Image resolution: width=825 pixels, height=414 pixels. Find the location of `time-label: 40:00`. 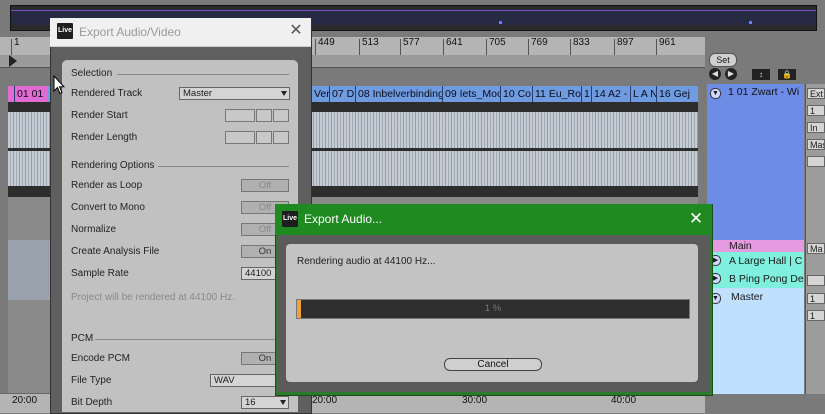

time-label: 40:00 is located at coordinates (624, 400).